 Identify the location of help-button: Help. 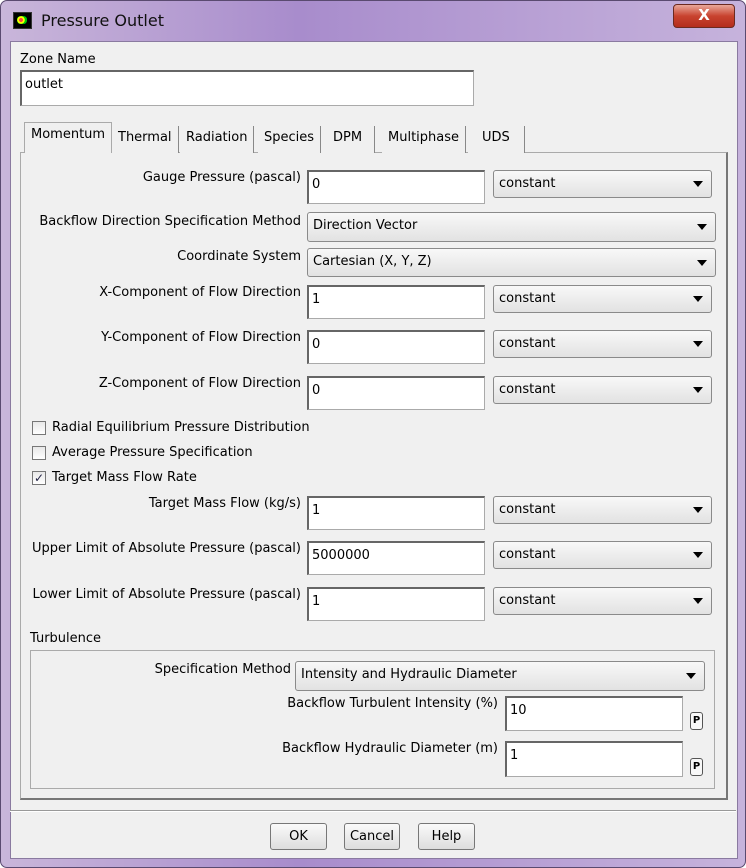
(446, 836).